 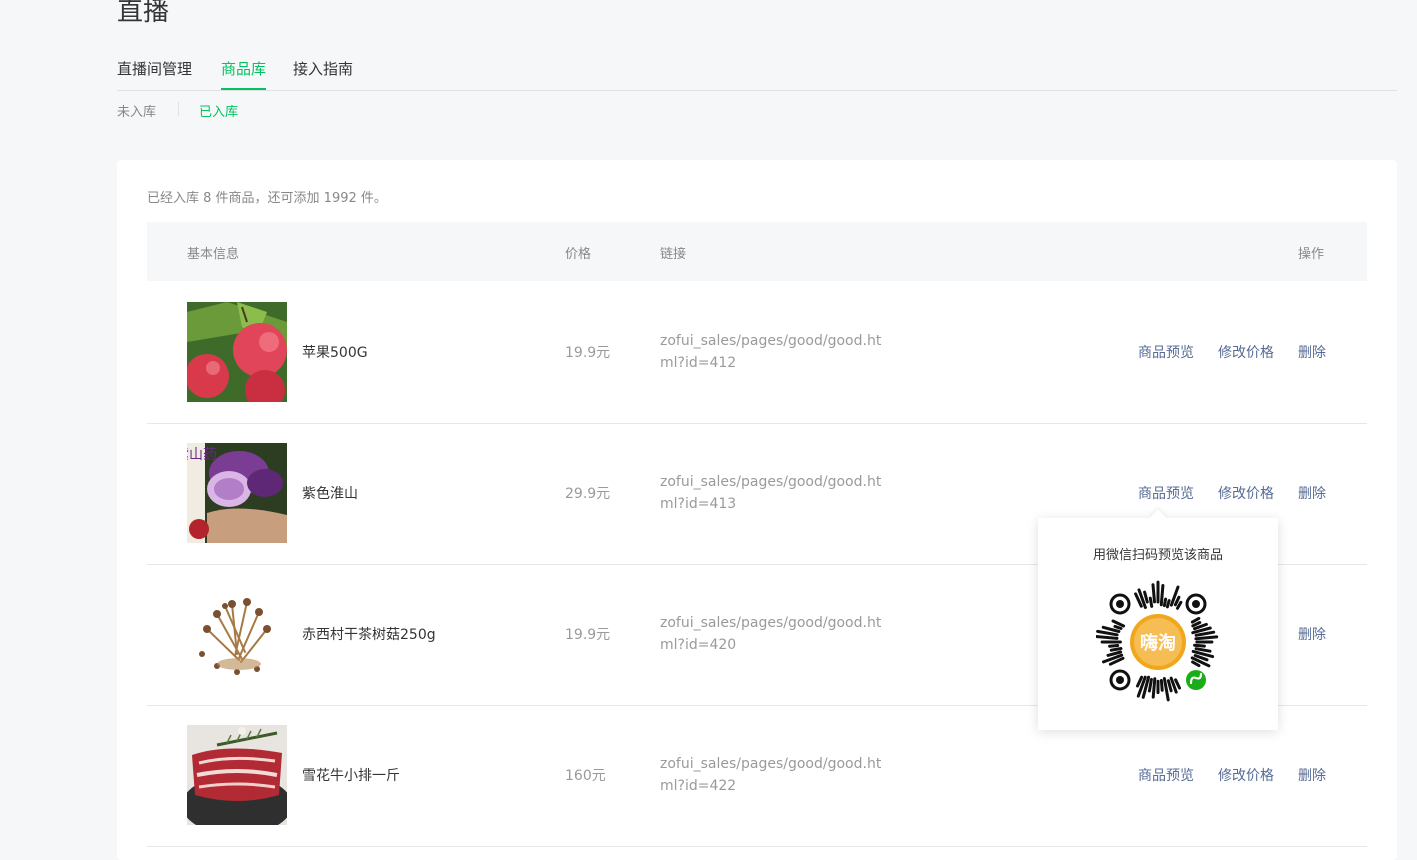 I want to click on product-link: zofui_sales/pages/good/good.html?id=413, so click(x=771, y=493).